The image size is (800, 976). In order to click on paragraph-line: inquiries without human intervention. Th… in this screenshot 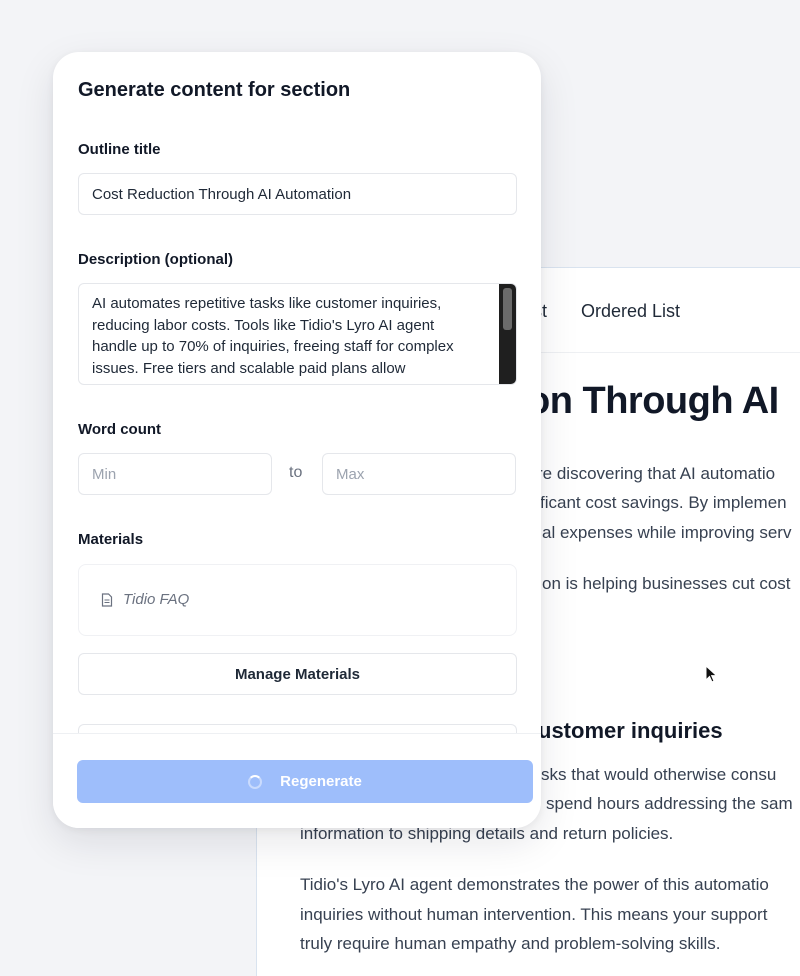, I will do `click(533, 915)`.